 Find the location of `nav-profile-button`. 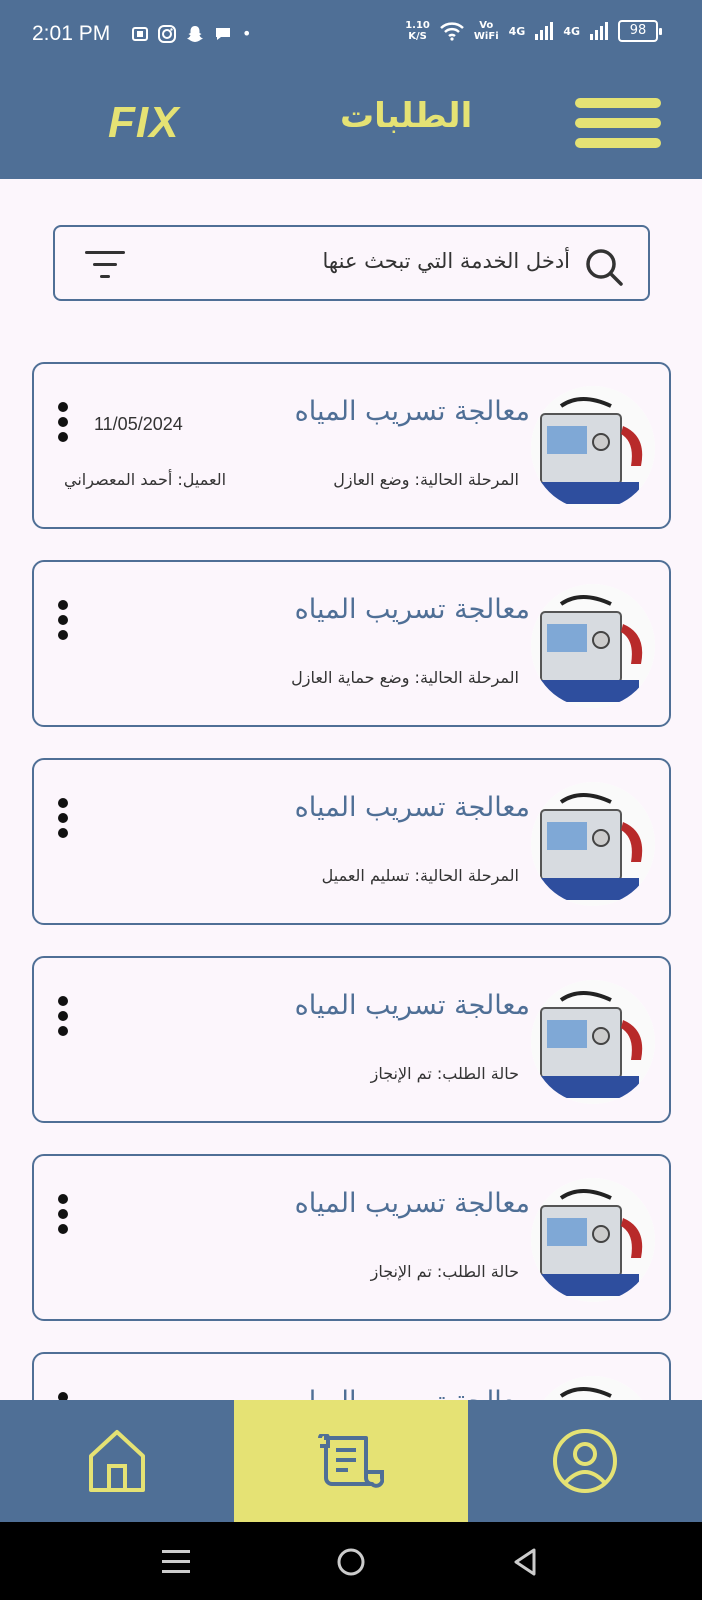

nav-profile-button is located at coordinates (585, 1461).